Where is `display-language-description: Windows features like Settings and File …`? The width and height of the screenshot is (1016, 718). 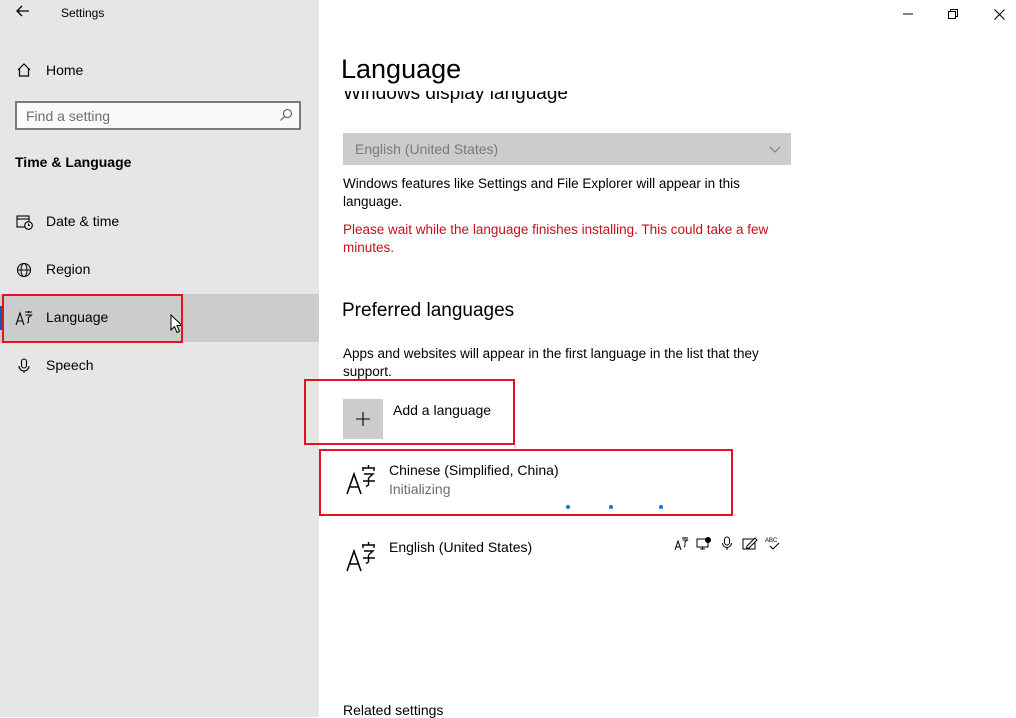 display-language-description: Windows features like Settings and File … is located at coordinates (541, 192).